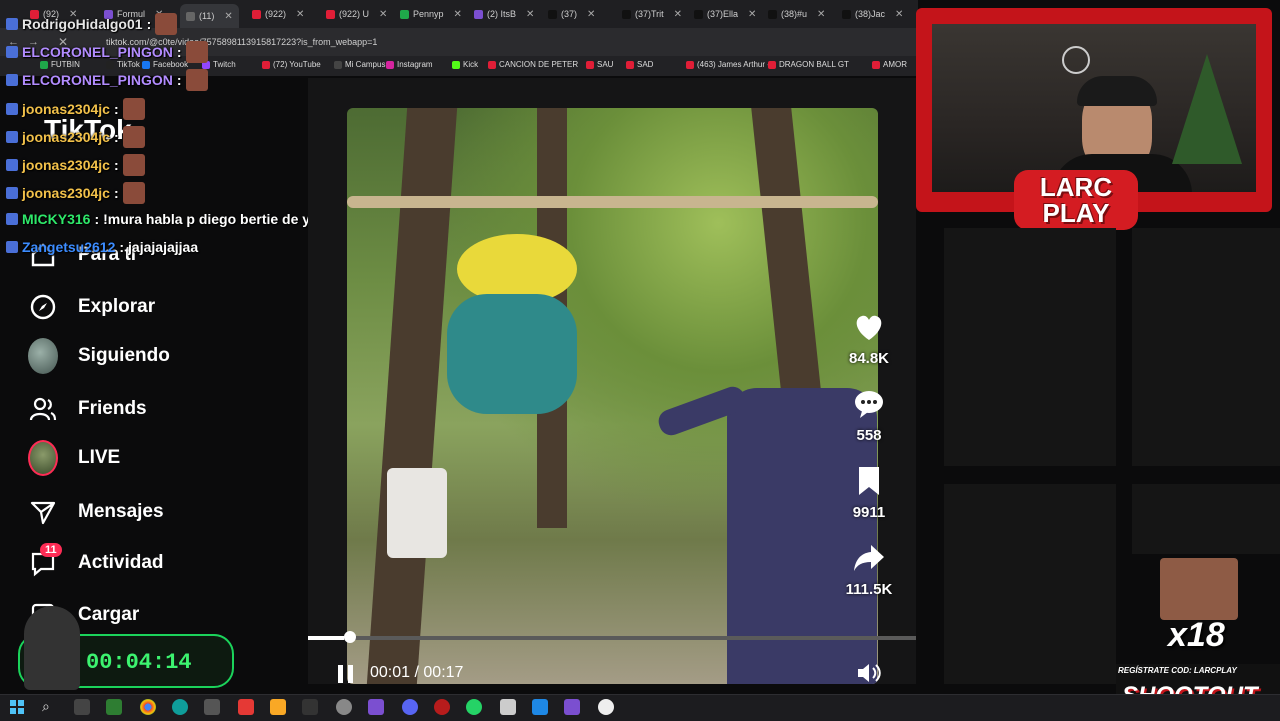 Image resolution: width=1280 pixels, height=721 pixels. I want to click on live-avatar, so click(43, 458).